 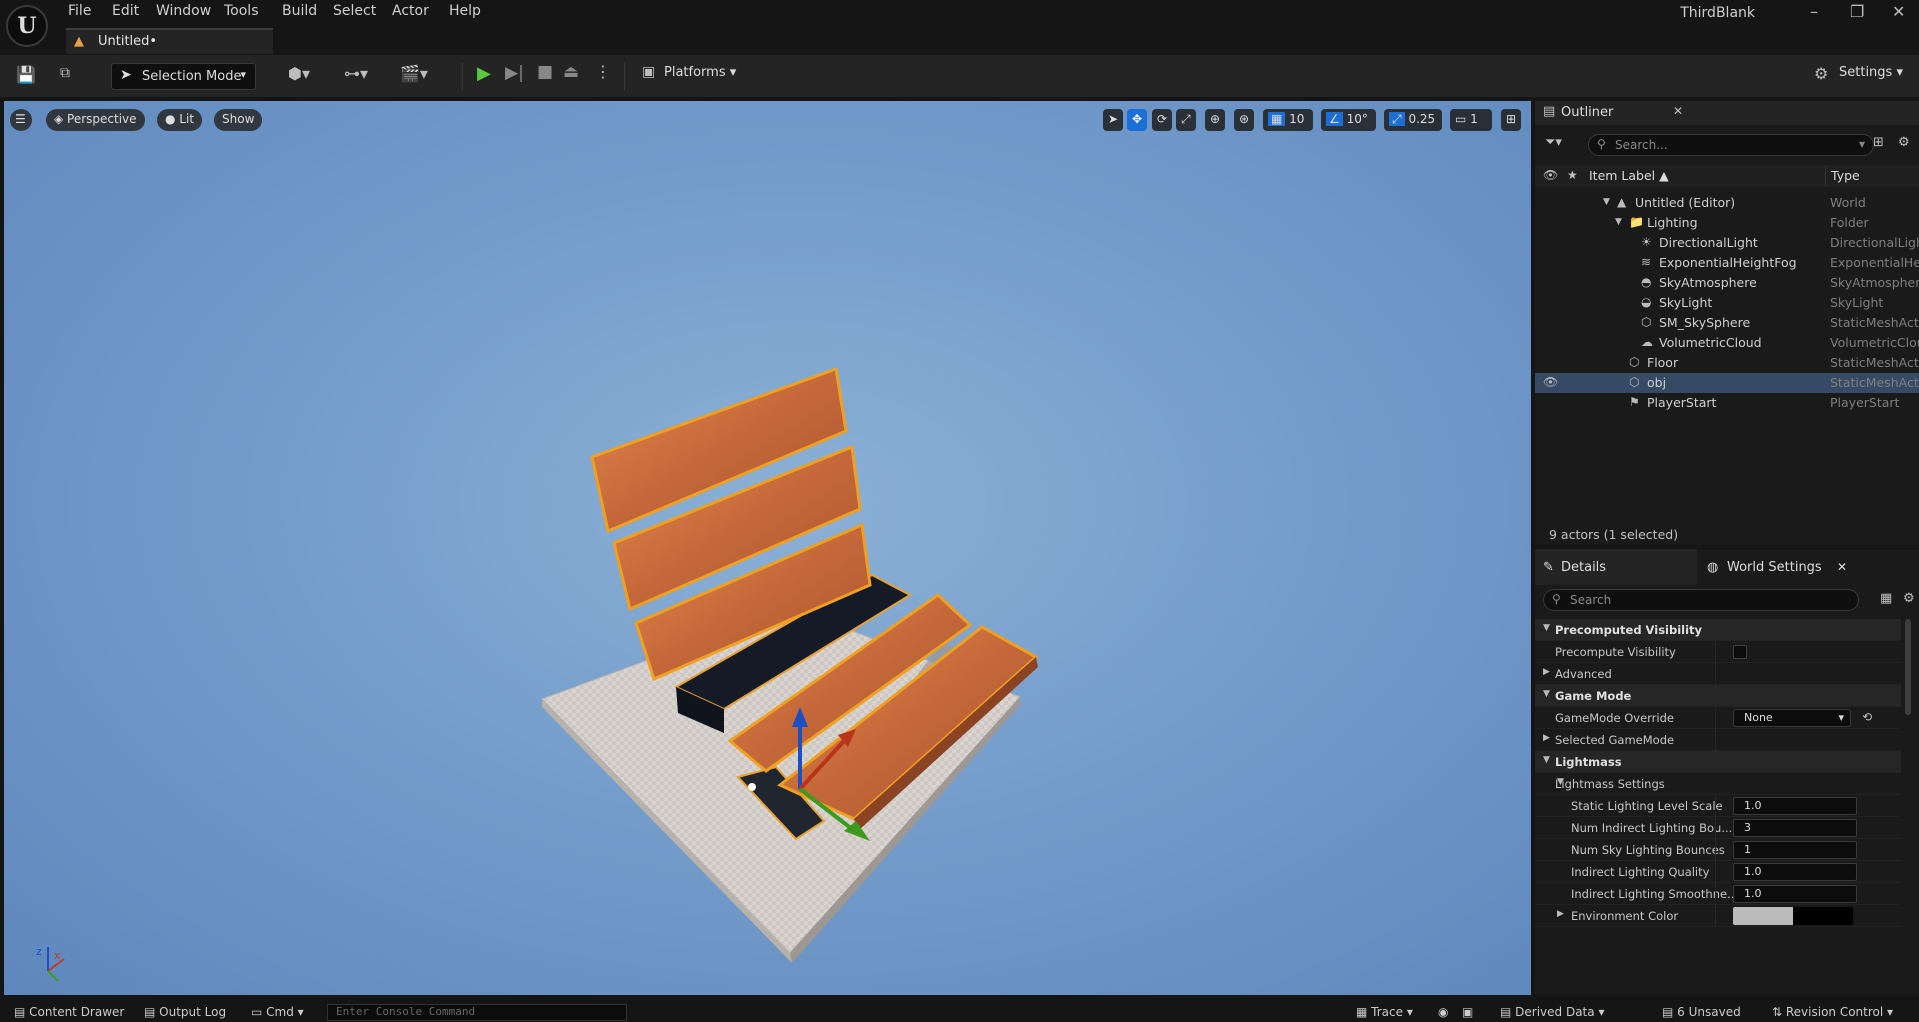 What do you see at coordinates (1727, 363) in the screenshot?
I see `outliner-row: ⬡ Floor StaticMeshActor` at bounding box center [1727, 363].